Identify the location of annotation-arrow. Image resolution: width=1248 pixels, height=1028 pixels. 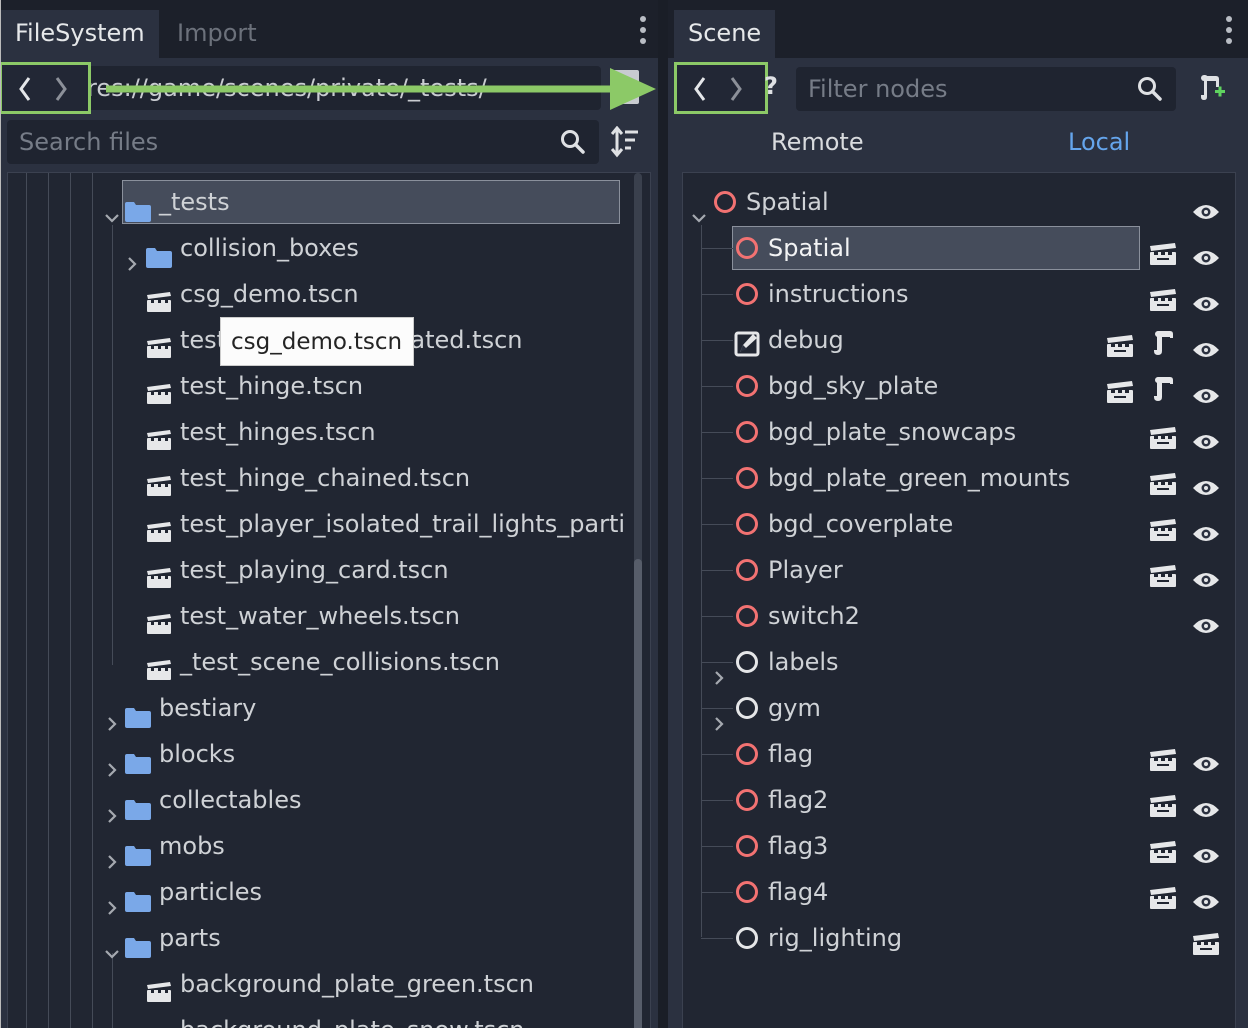
(381, 89).